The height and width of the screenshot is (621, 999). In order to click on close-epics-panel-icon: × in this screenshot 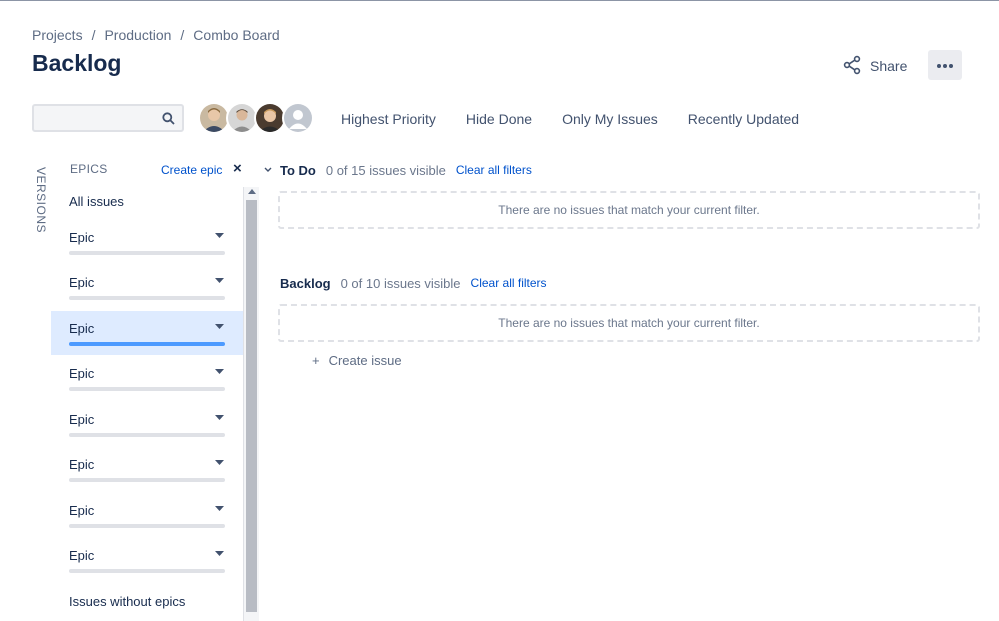, I will do `click(237, 168)`.